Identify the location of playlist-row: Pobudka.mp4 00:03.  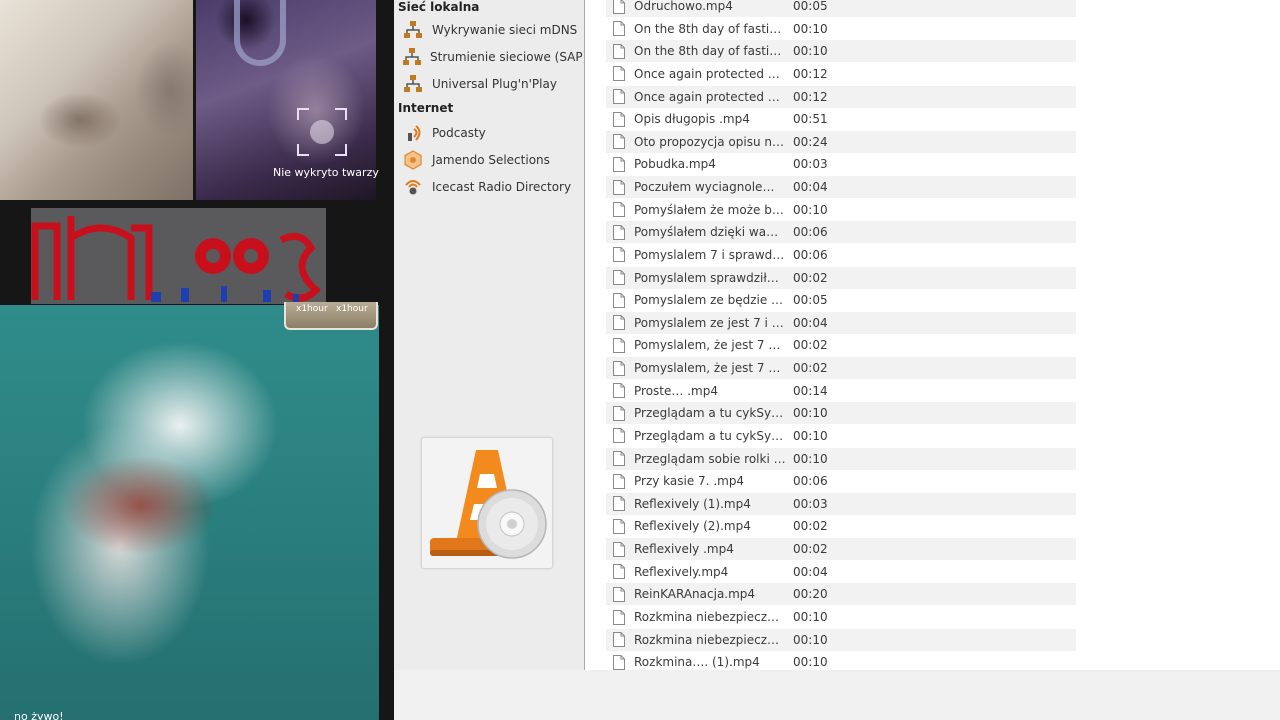
(841, 164).